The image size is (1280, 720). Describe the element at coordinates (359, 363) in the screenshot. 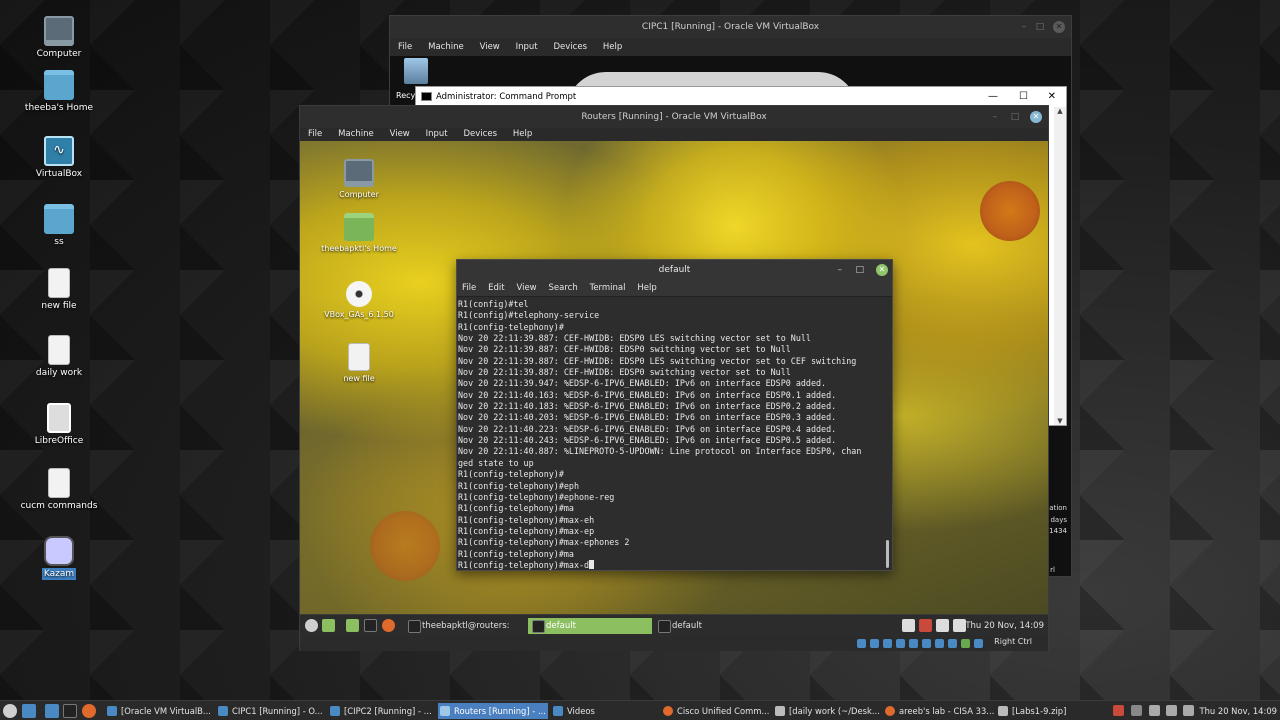

I see `guest-desktop-icon-new-file: new file` at that location.